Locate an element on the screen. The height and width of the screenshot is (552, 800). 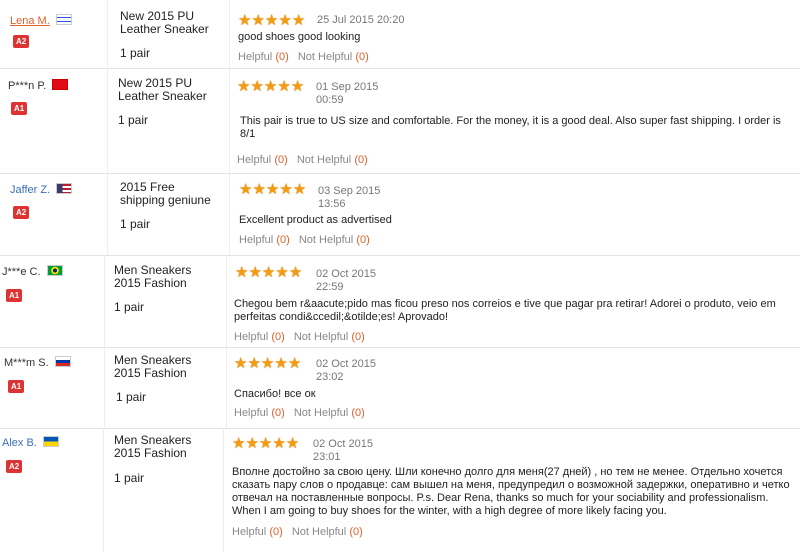
reviewer-name: Alex B. is located at coordinates (19, 443).